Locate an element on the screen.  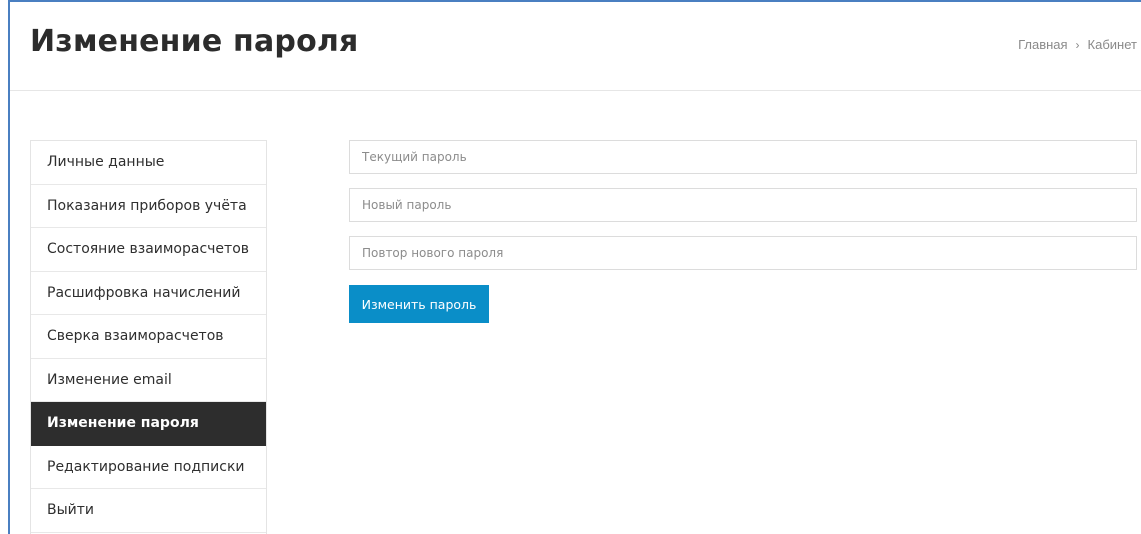
sidebar-item-change-email: Изменение email is located at coordinates (148, 380).